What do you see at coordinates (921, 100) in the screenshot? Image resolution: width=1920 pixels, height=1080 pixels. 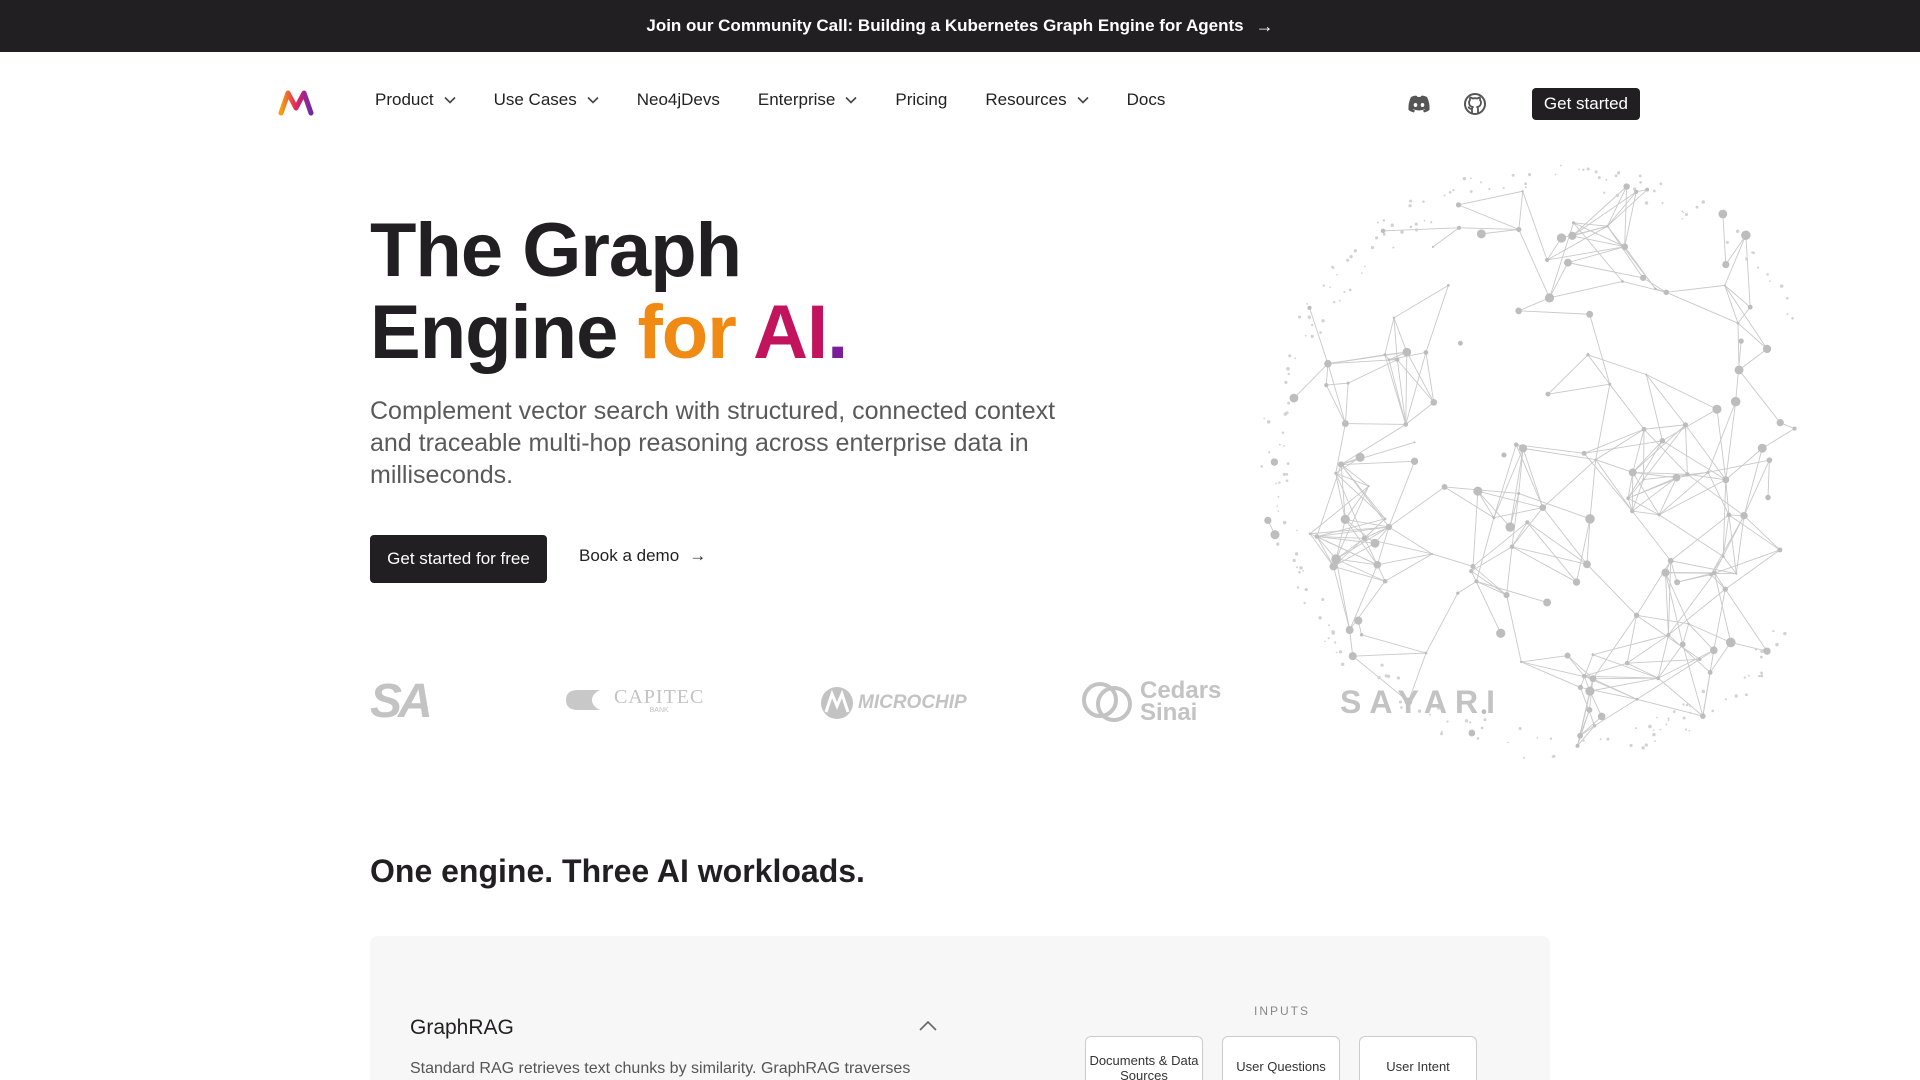 I see `nav-item-pricing: Pricing` at bounding box center [921, 100].